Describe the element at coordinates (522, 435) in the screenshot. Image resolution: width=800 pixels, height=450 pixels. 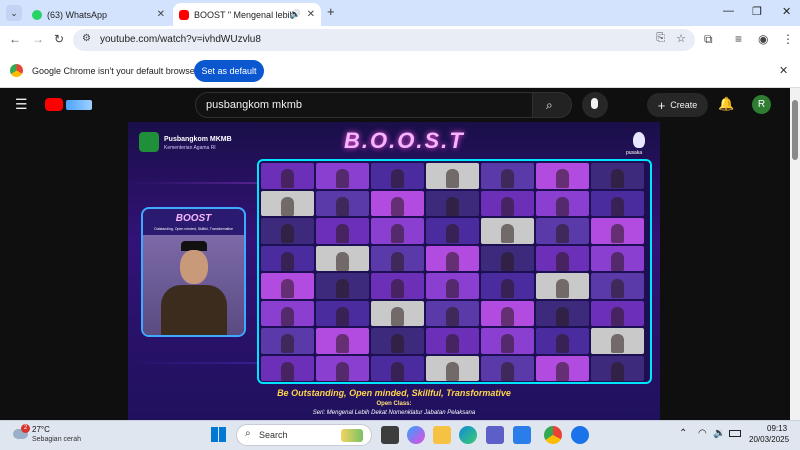
I see `store-icon` at that location.